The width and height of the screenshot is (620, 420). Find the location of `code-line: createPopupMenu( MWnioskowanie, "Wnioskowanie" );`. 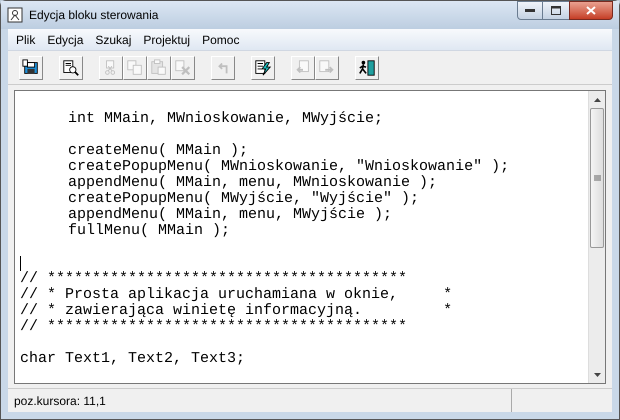

code-line: createPopupMenu( MWnioskowanie, "Wnioskowanie" ); is located at coordinates (289, 167).